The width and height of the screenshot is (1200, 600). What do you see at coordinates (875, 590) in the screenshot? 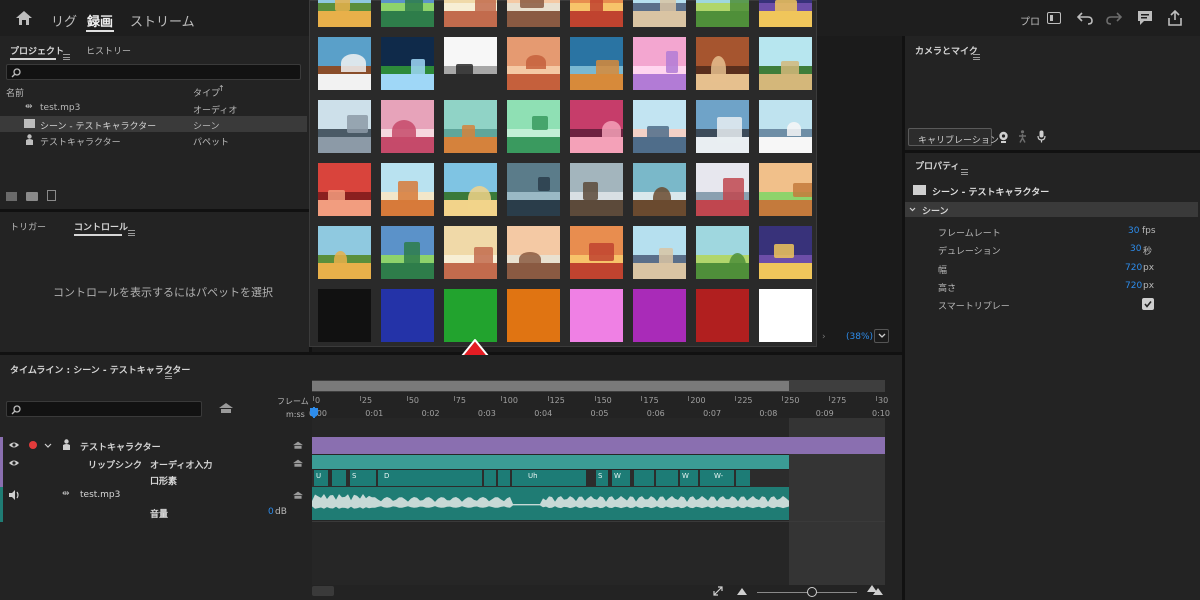
I see `zoom-in-icon` at bounding box center [875, 590].